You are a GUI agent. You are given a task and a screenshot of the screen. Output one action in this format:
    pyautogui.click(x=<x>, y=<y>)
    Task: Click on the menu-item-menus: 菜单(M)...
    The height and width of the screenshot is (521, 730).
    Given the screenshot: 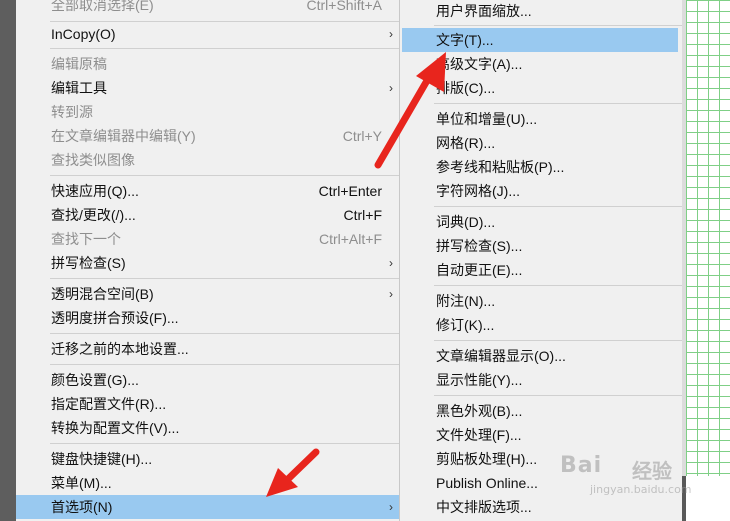 What is the action you would take?
    pyautogui.click(x=207, y=483)
    